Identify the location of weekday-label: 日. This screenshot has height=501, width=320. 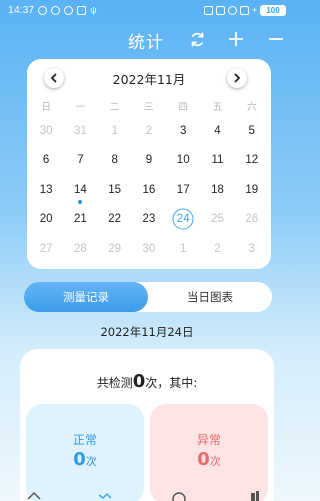
(46, 107).